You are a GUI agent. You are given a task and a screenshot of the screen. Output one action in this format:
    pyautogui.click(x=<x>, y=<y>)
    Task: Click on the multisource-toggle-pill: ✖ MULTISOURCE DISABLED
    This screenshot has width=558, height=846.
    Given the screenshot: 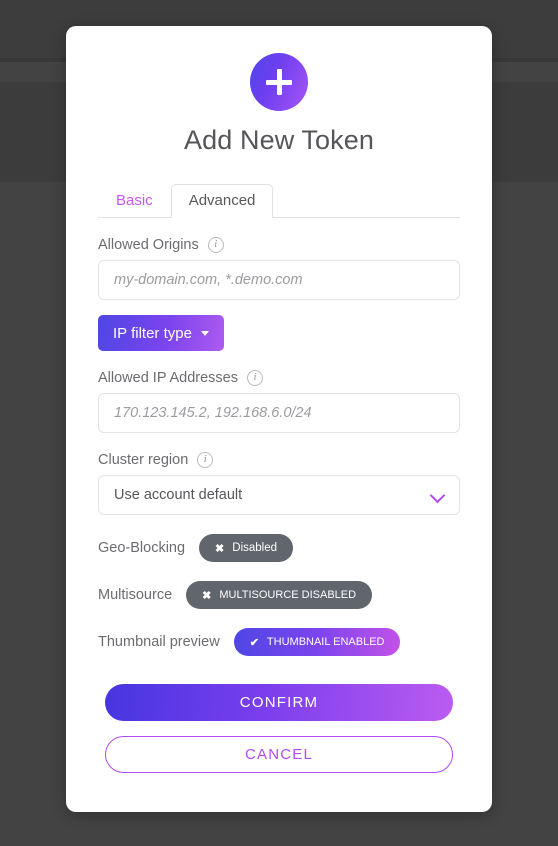 What is the action you would take?
    pyautogui.click(x=279, y=595)
    